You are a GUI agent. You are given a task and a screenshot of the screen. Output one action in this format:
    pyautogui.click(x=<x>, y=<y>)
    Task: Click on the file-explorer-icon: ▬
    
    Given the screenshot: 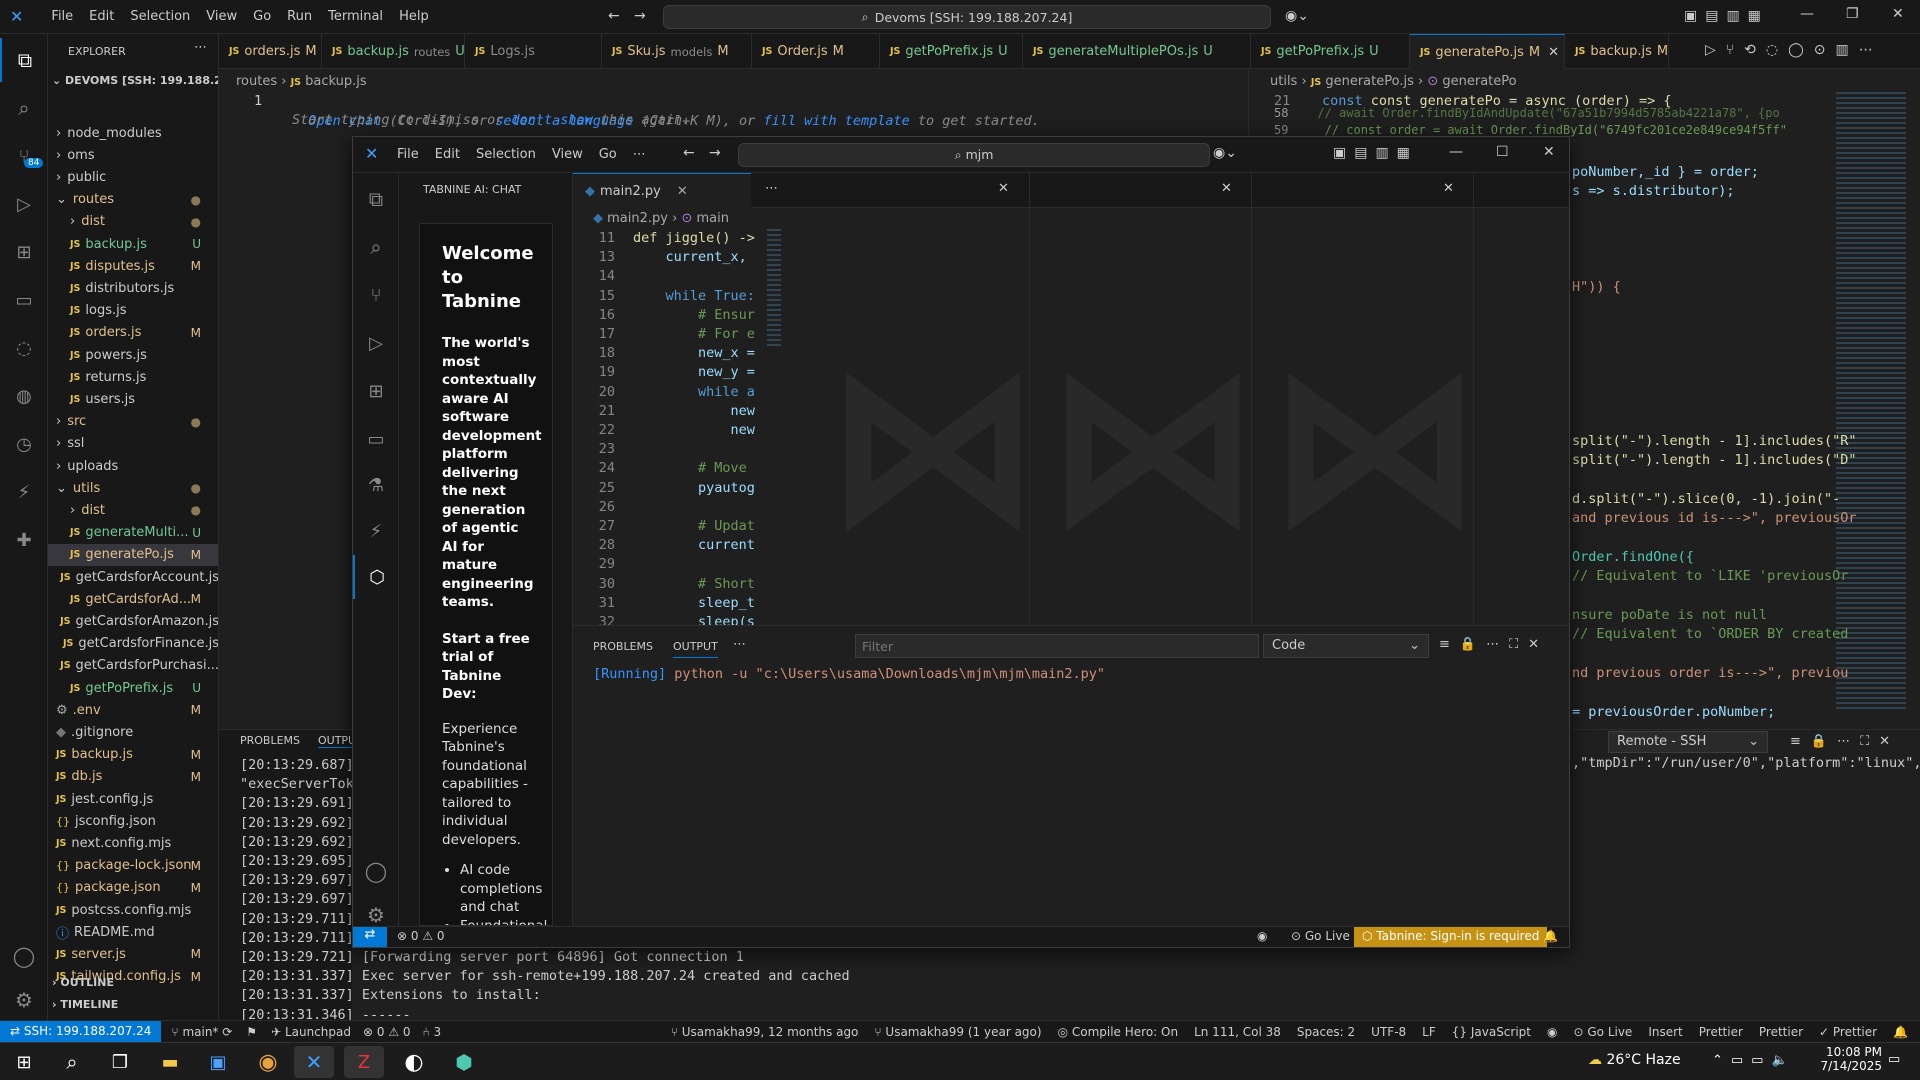 What is the action you would take?
    pyautogui.click(x=170, y=1062)
    